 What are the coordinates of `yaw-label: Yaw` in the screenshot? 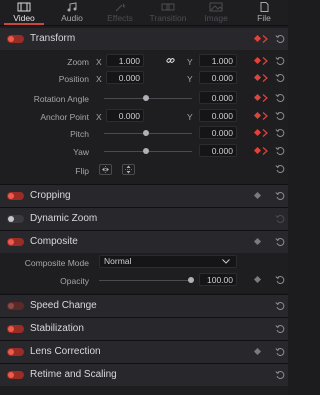 It's located at (81, 152).